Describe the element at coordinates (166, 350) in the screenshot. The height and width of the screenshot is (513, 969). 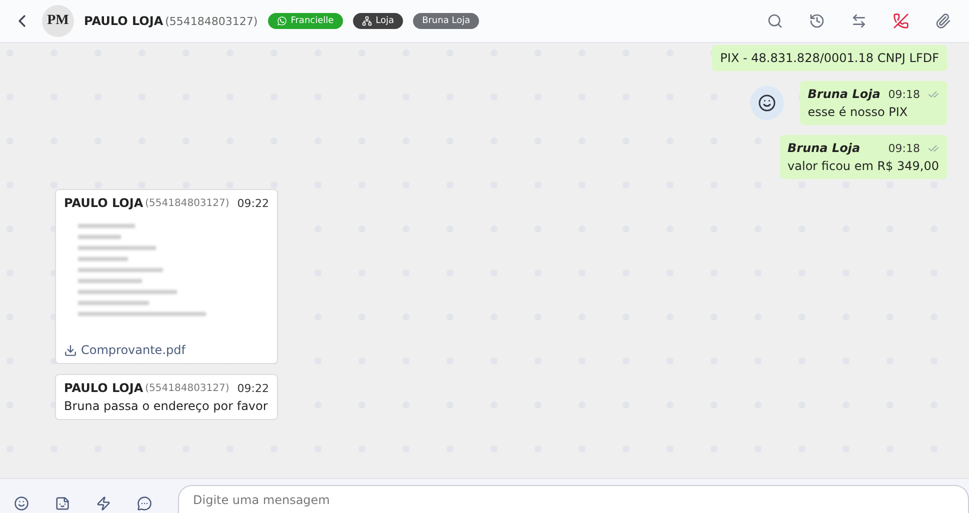
I see `file-link: Comprovante.pdf` at that location.